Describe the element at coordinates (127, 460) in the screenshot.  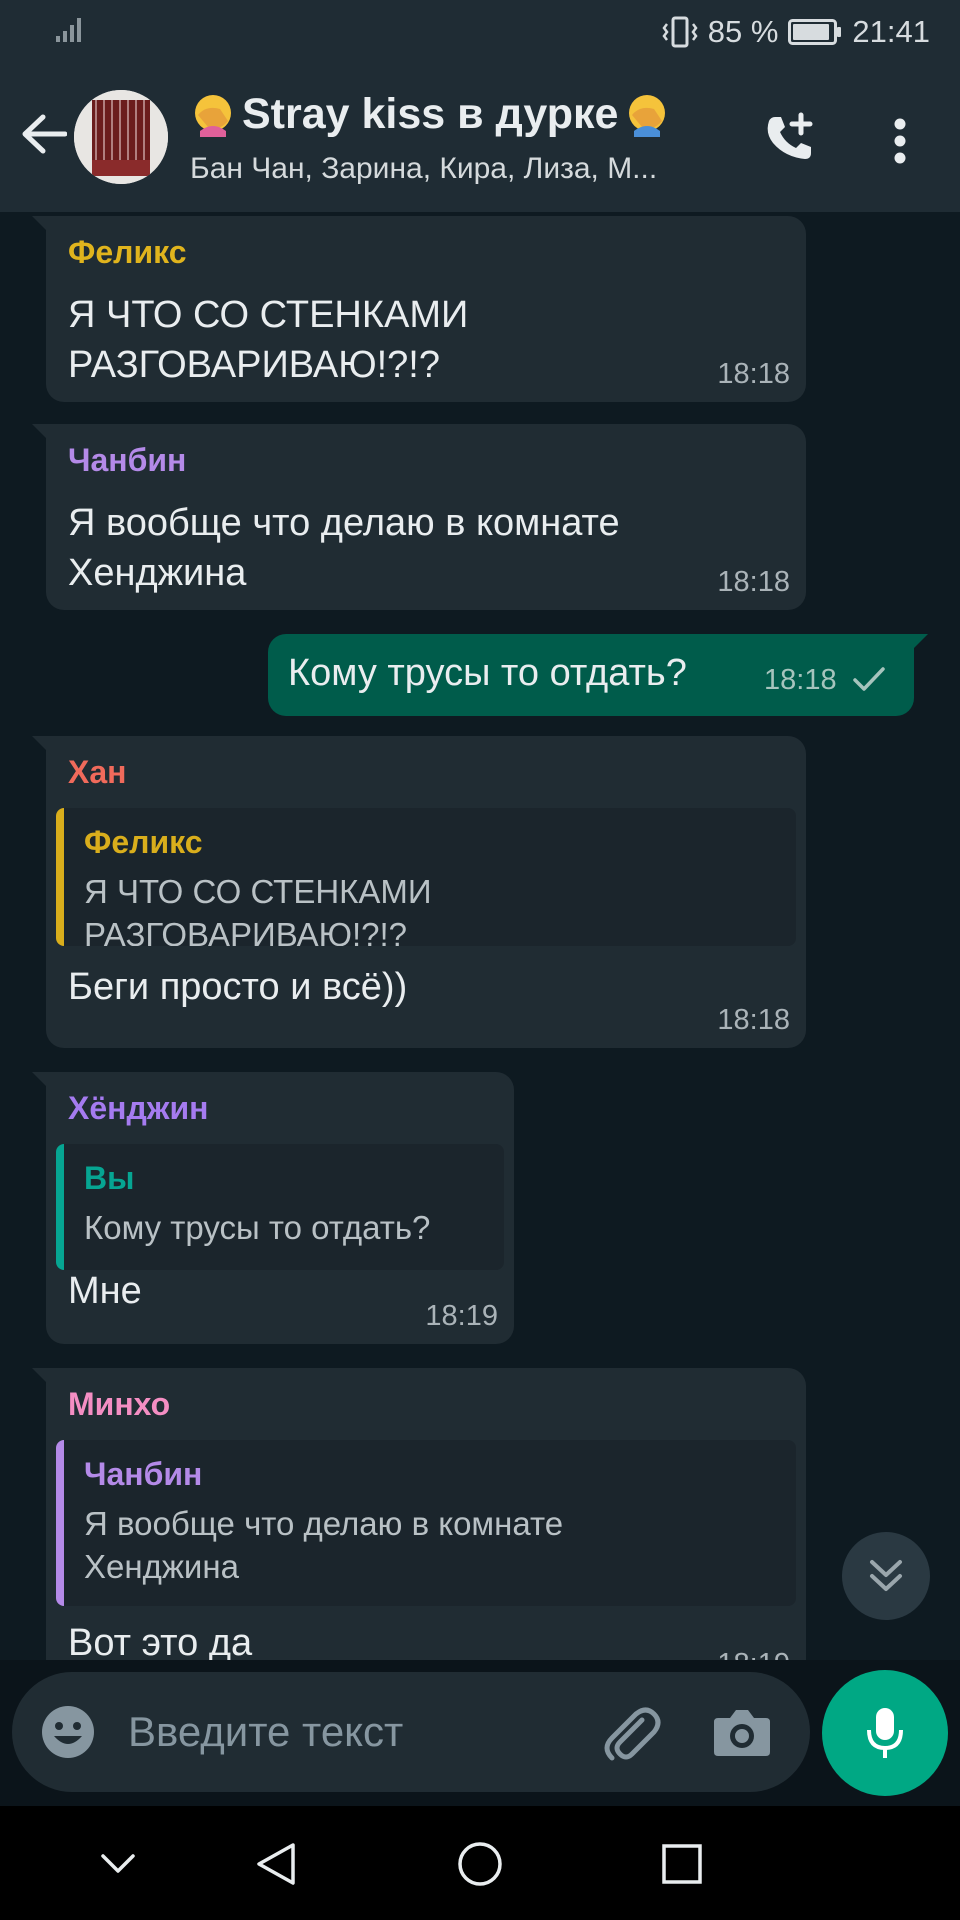
I see `message-sender: Чанбин` at that location.